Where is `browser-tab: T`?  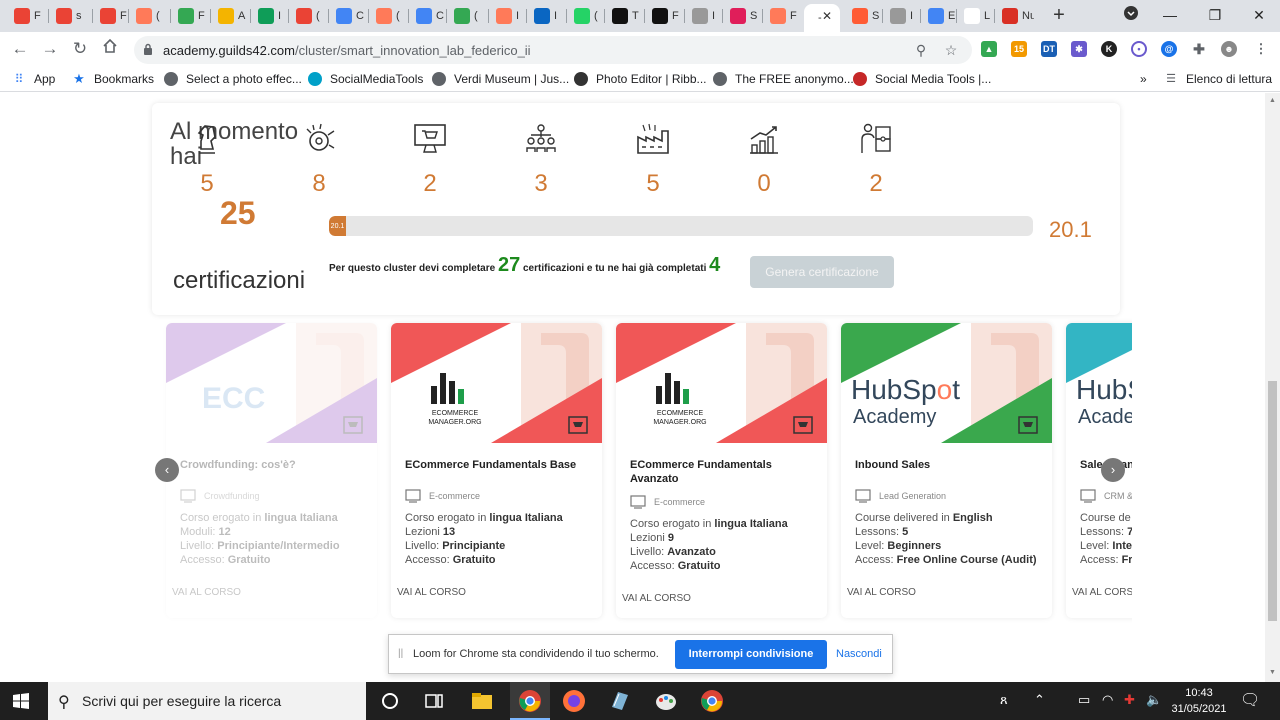 browser-tab: T is located at coordinates (625, 16).